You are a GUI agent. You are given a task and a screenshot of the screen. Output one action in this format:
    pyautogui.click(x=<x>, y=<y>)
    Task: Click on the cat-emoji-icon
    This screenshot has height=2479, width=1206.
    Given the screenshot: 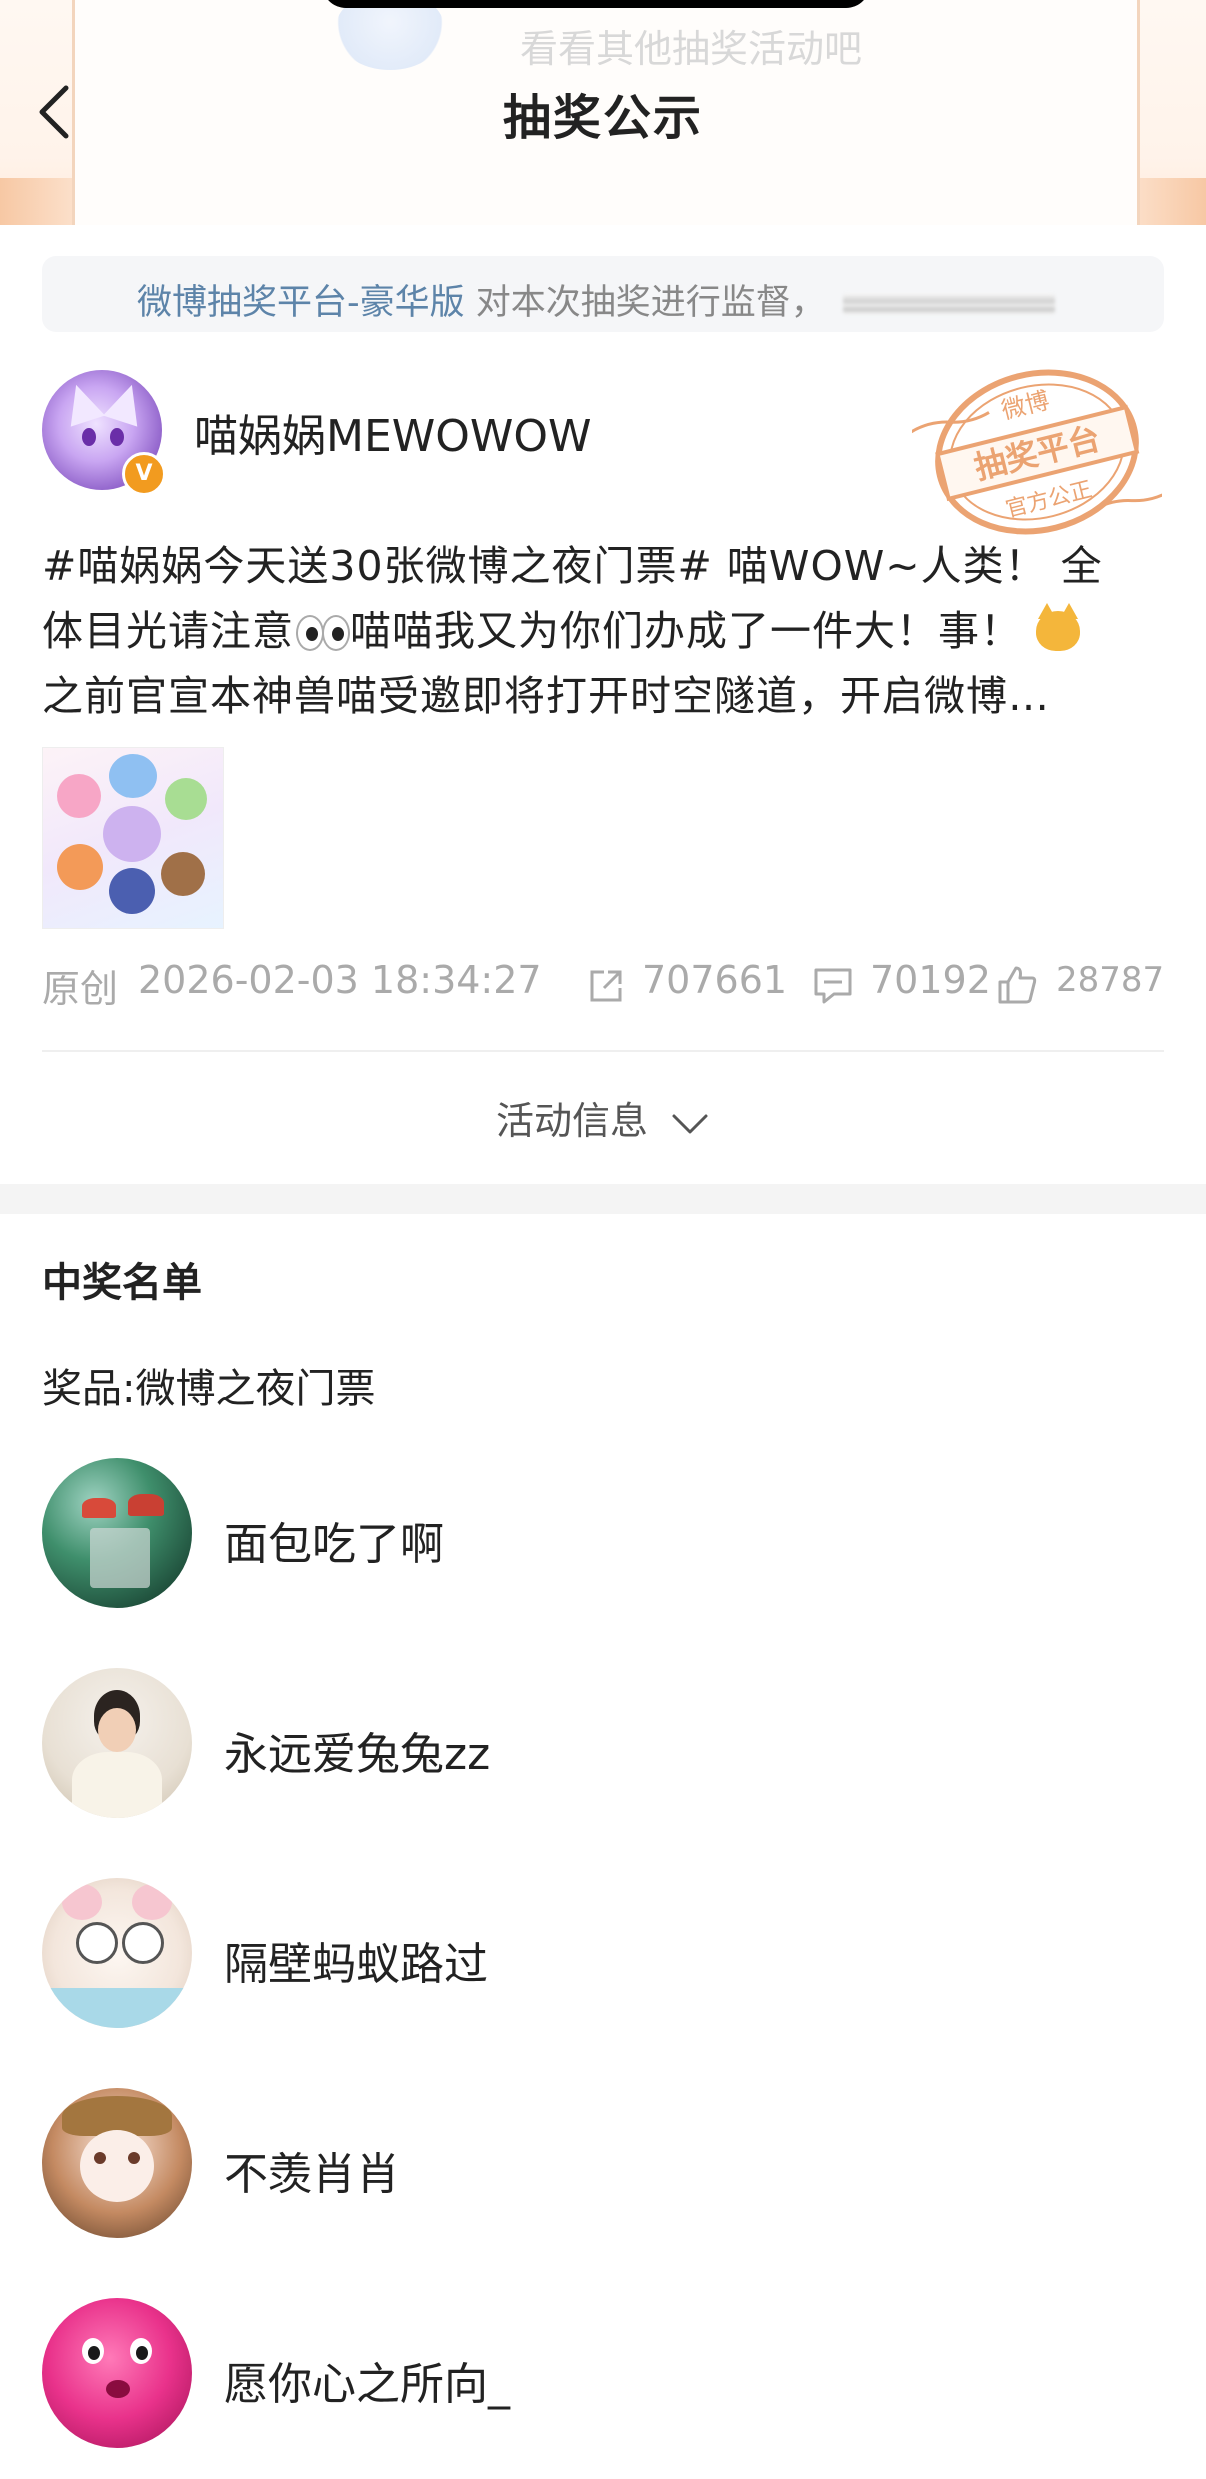 What is the action you would take?
    pyautogui.click(x=1058, y=627)
    